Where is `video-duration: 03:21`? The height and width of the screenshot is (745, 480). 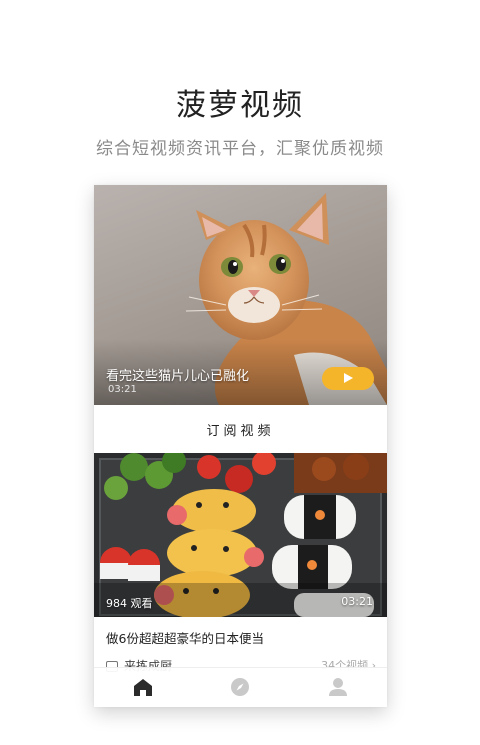
video-duration: 03:21 is located at coordinates (357, 601).